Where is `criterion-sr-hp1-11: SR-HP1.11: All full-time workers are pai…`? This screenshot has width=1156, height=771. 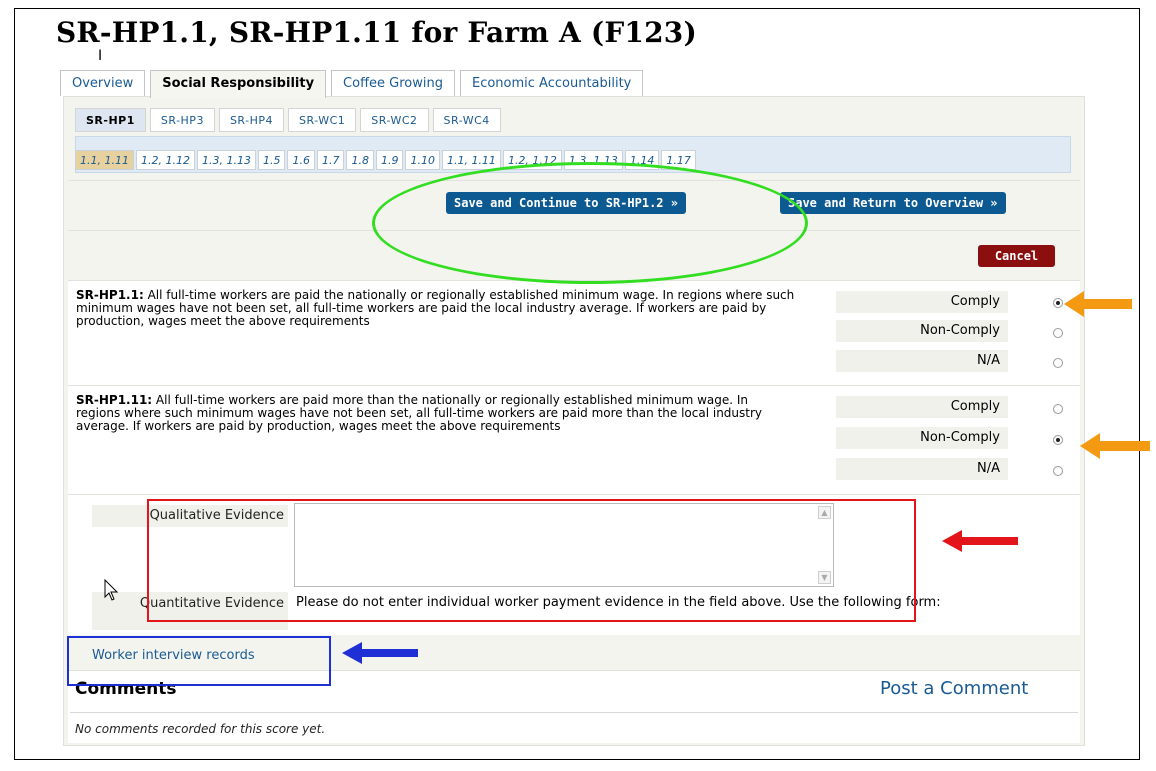 criterion-sr-hp1-11: SR-HP1.11: All full-time workers are pai… is located at coordinates (574, 439).